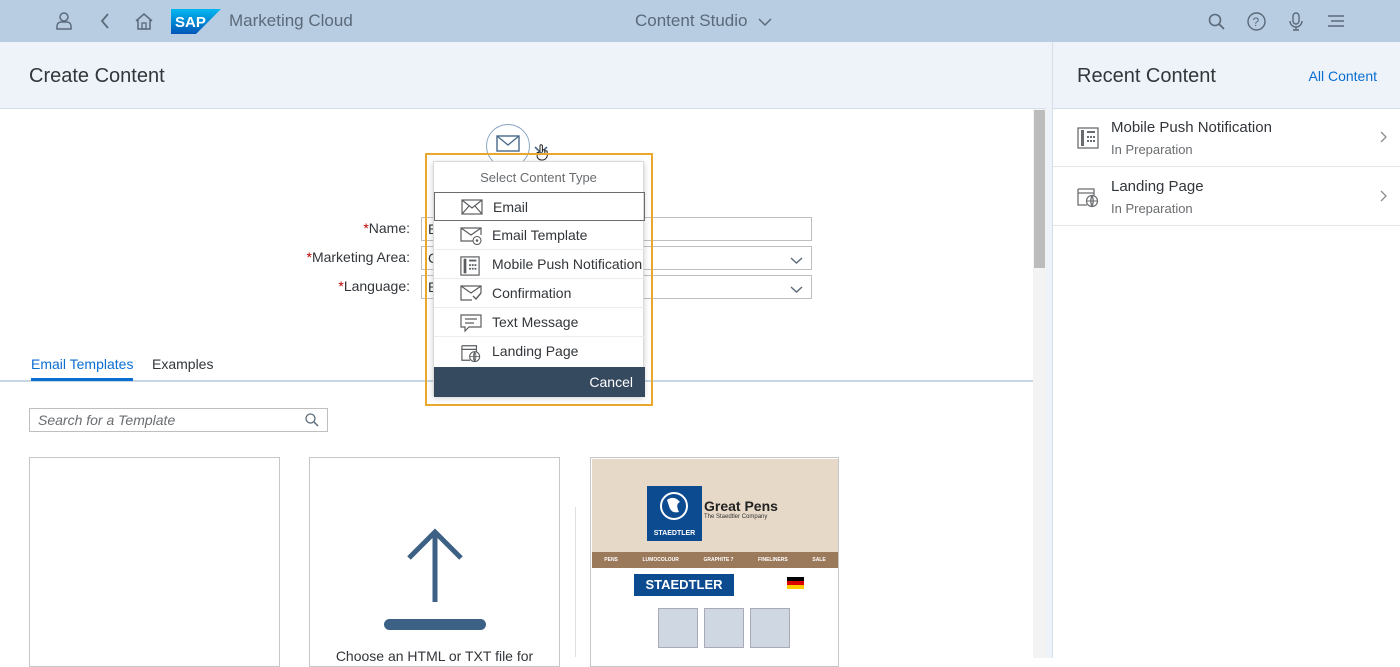  What do you see at coordinates (535, 351) in the screenshot?
I see `content-type-label: Landing Page` at bounding box center [535, 351].